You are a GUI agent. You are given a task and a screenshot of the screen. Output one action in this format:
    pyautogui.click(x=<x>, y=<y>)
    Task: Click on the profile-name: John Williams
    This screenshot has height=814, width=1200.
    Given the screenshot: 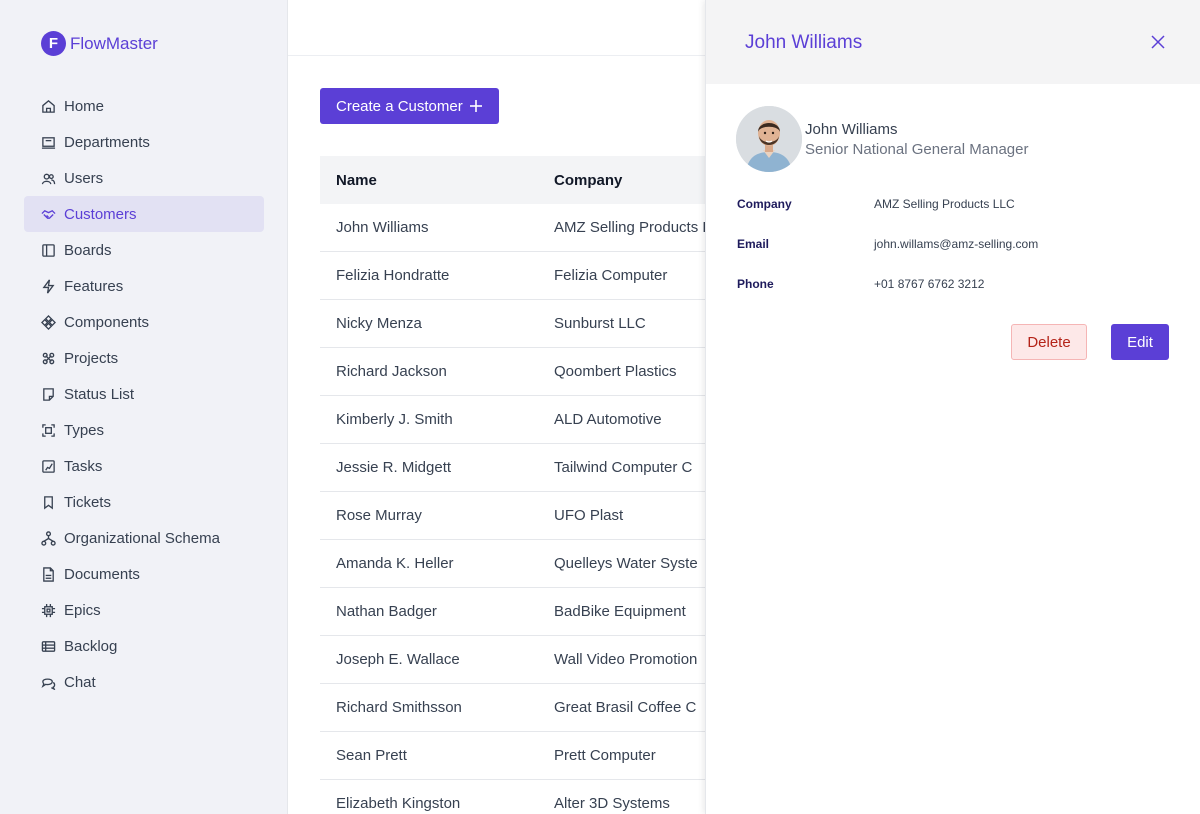 What is the action you would take?
    pyautogui.click(x=851, y=129)
    